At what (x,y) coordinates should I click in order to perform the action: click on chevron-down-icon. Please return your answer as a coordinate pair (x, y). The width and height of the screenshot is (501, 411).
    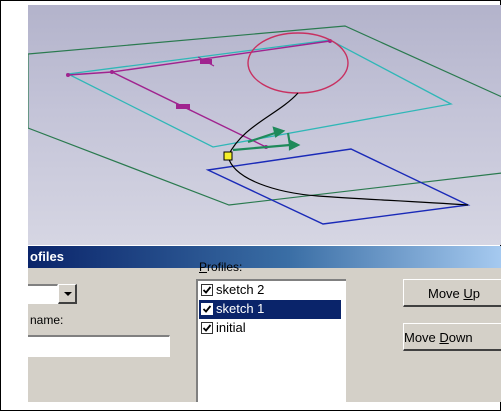
    Looking at the image, I should click on (68, 294).